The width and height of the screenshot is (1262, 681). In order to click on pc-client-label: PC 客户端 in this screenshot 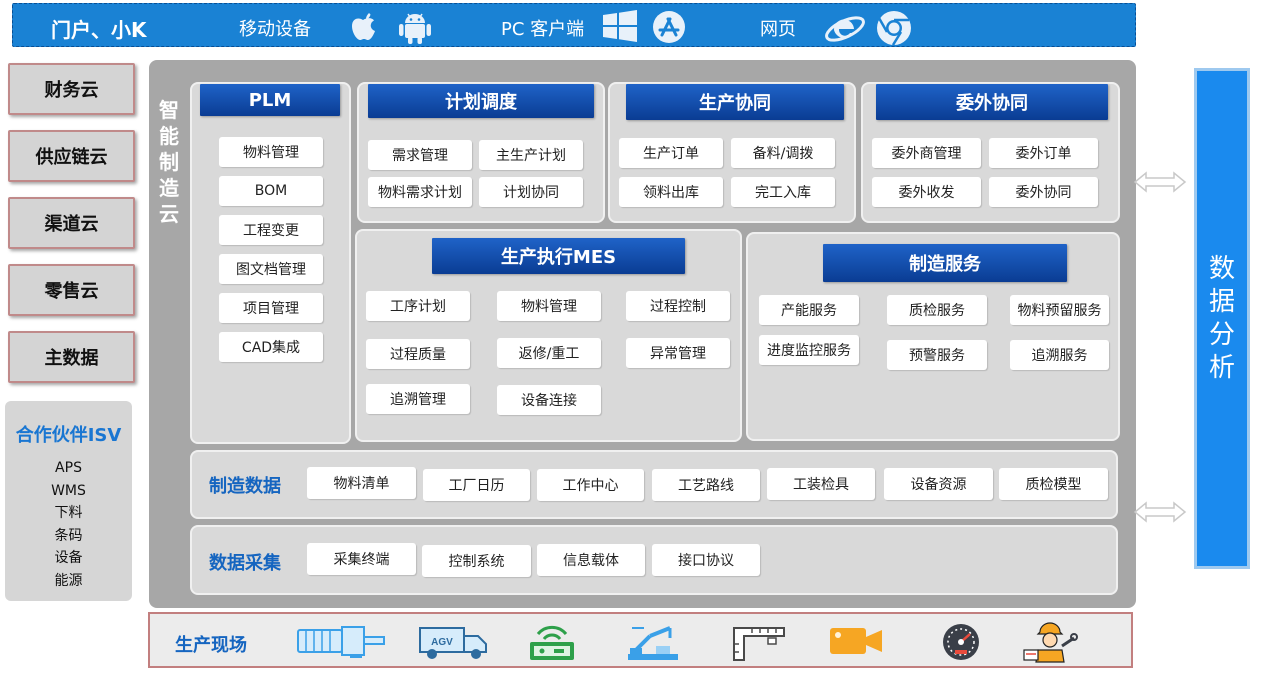, I will do `click(543, 29)`.